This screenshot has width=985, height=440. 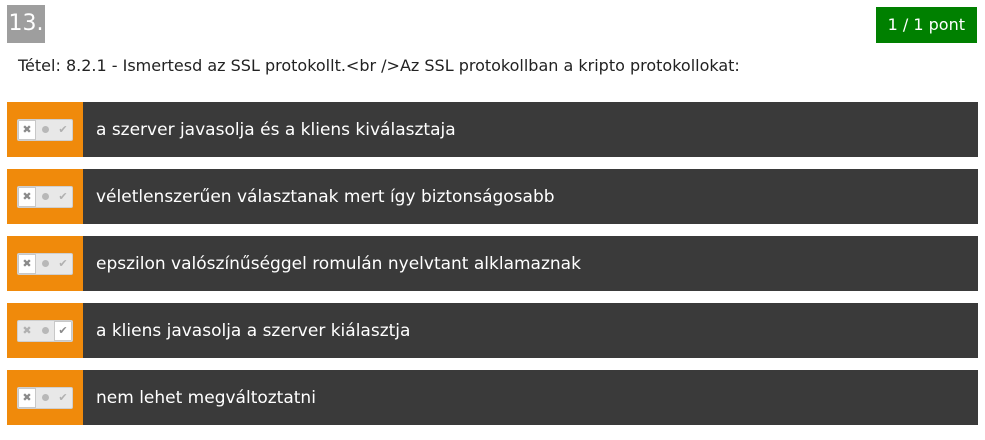 What do you see at coordinates (926, 25) in the screenshot?
I see `points-badge: 1 / 1 pont` at bounding box center [926, 25].